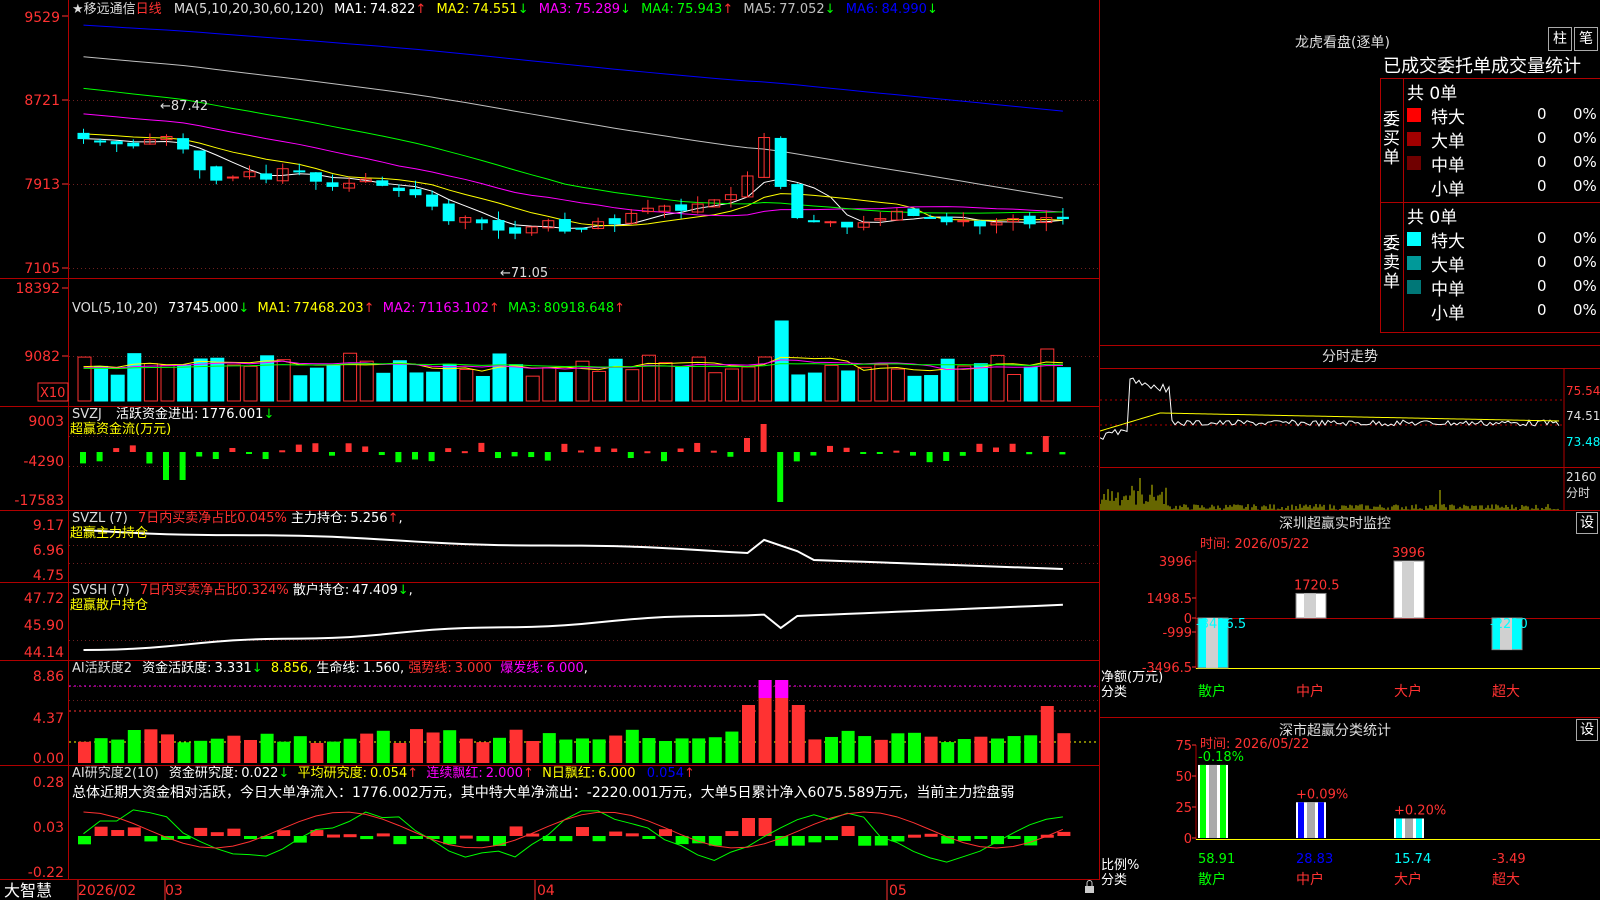 This screenshot has height=900, width=1600. What do you see at coordinates (1188, 619) in the screenshot?
I see `monitor-tick: 0` at bounding box center [1188, 619].